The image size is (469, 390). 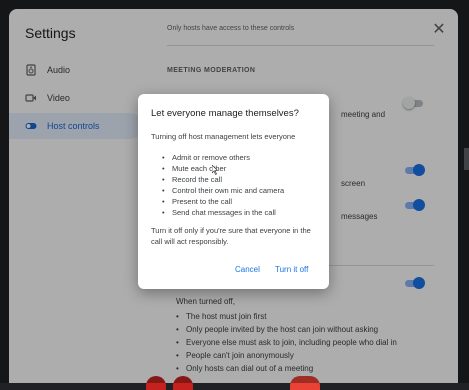 I want to click on list-item: Send chat messages in the call, so click(x=223, y=212).